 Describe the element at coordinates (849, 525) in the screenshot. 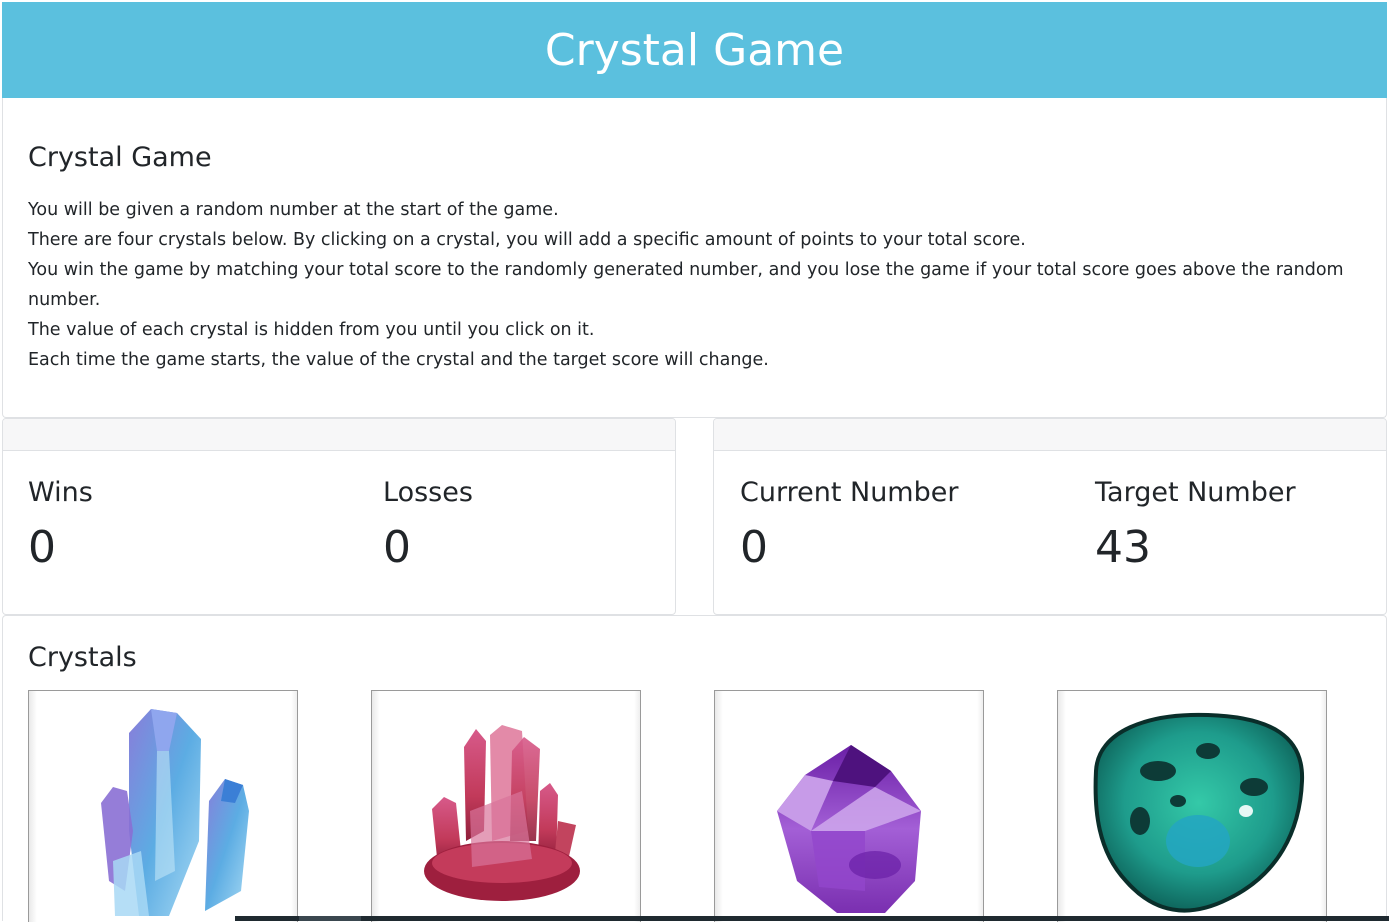

I see `current-number-stat: Current Number 0` at that location.